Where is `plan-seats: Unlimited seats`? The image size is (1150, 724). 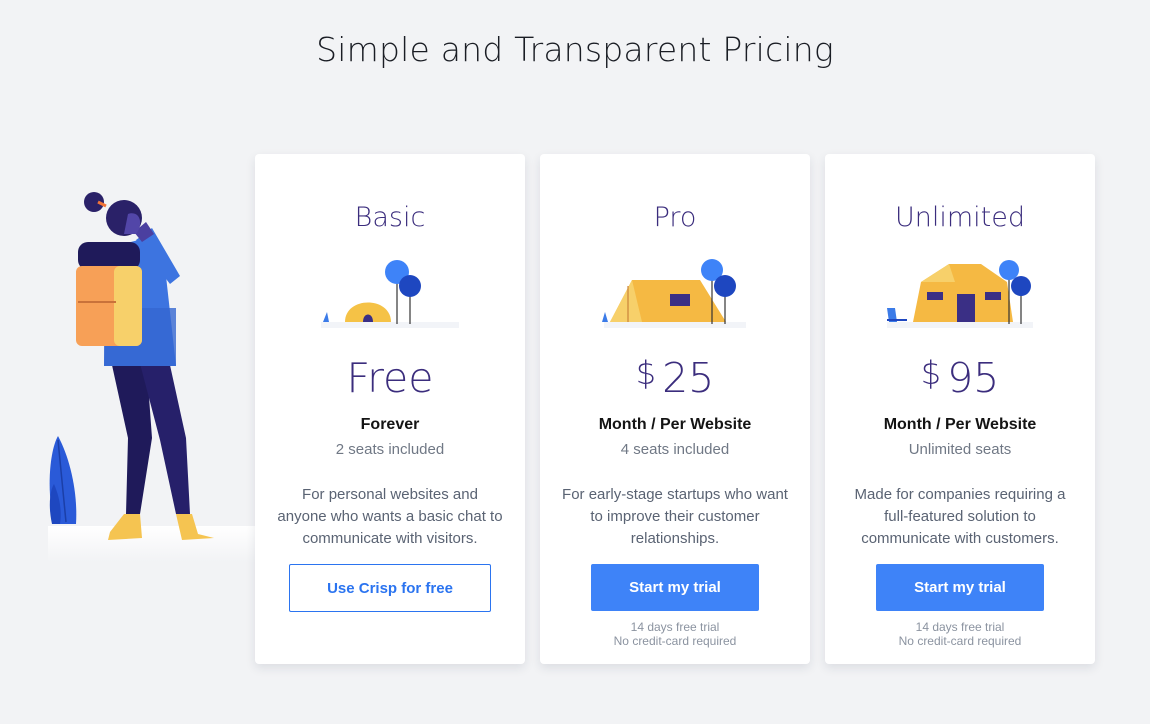 plan-seats: Unlimited seats is located at coordinates (960, 449).